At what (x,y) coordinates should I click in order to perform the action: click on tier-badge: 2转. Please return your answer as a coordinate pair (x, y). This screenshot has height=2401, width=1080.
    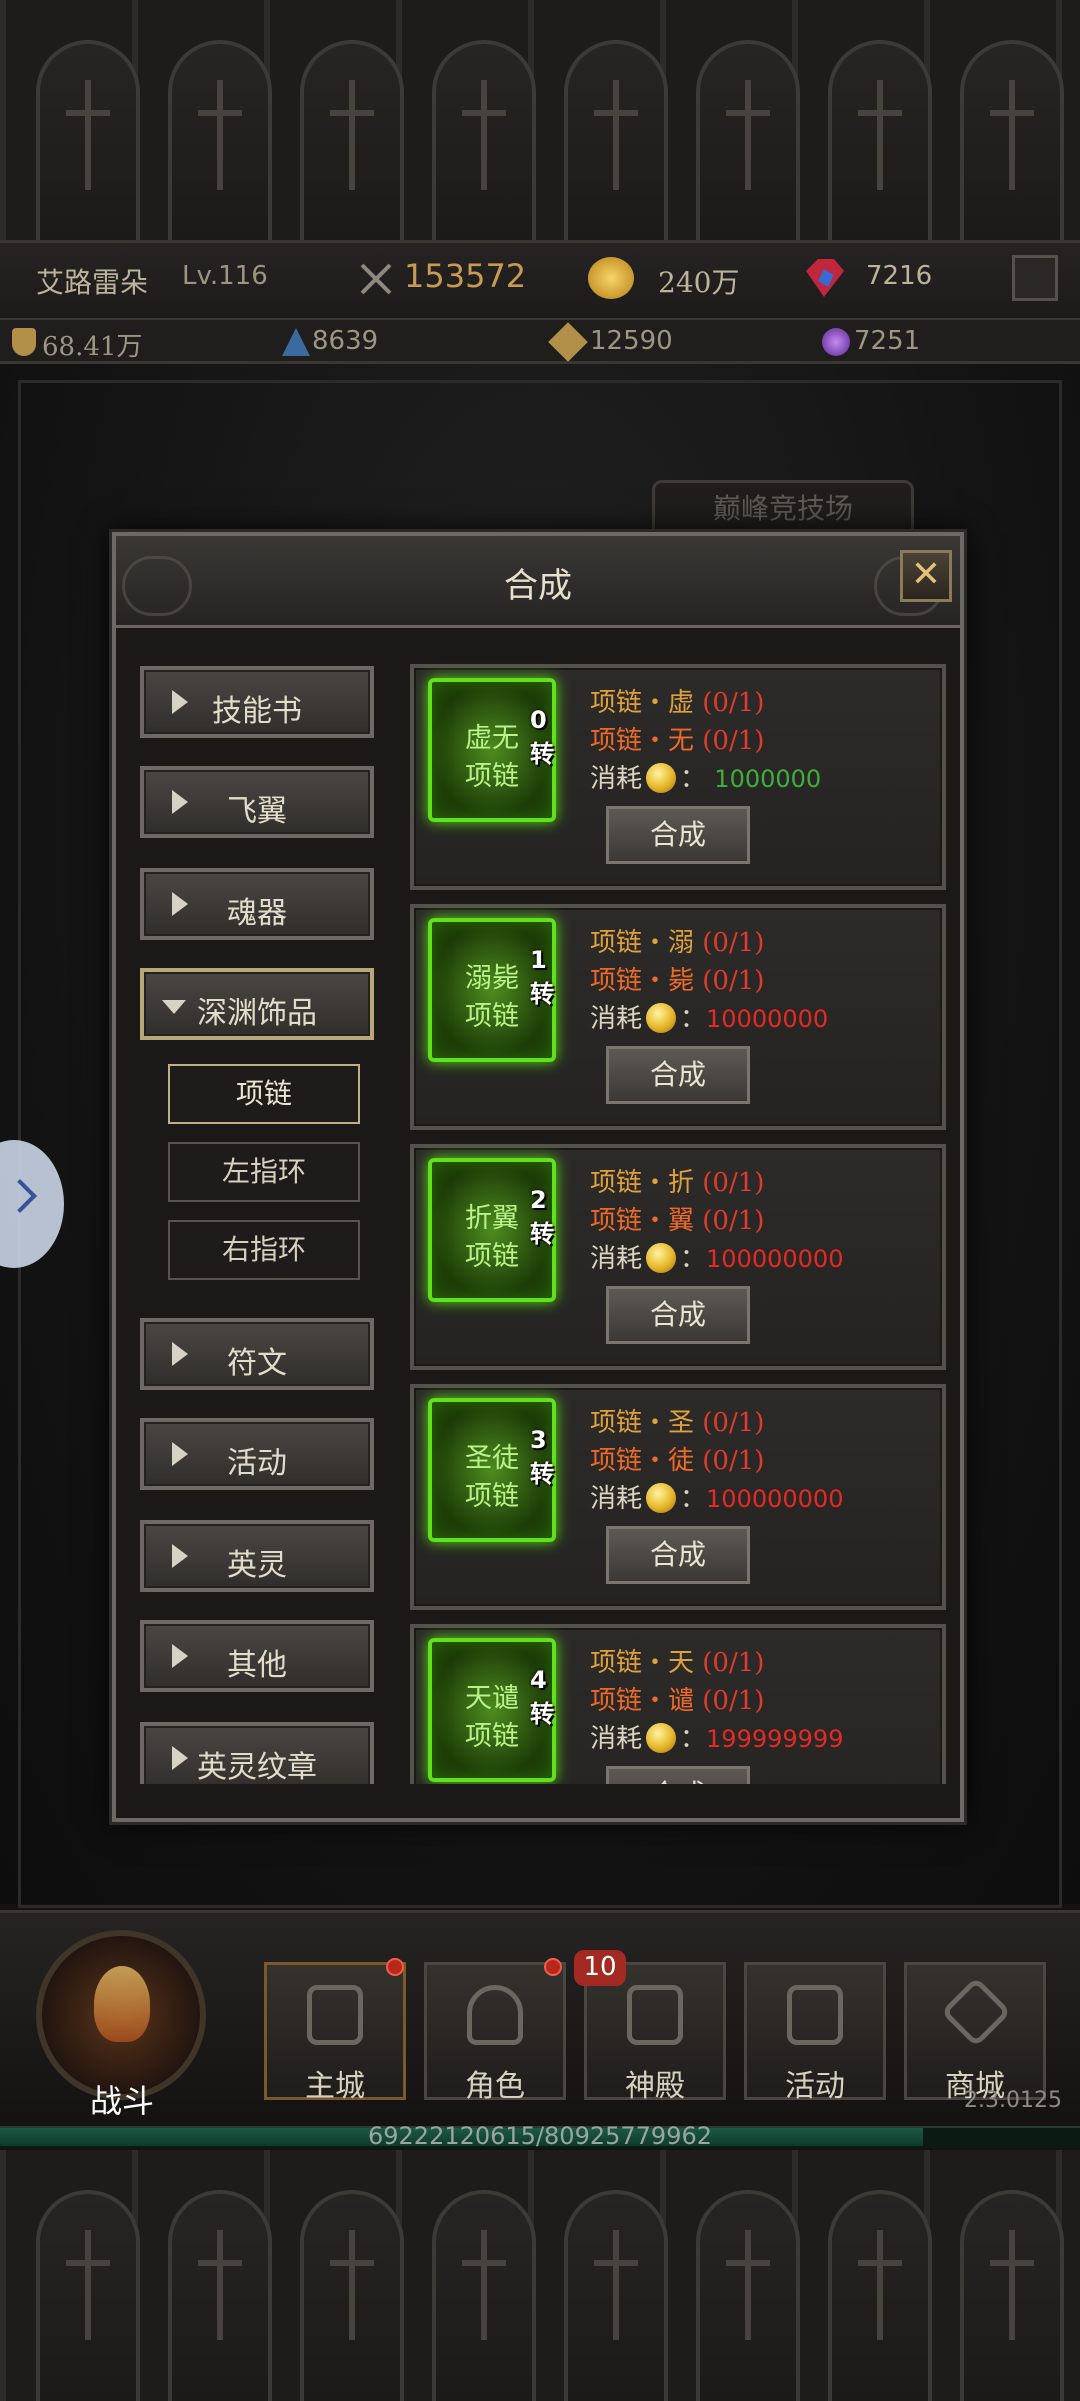
    Looking at the image, I should click on (542, 1217).